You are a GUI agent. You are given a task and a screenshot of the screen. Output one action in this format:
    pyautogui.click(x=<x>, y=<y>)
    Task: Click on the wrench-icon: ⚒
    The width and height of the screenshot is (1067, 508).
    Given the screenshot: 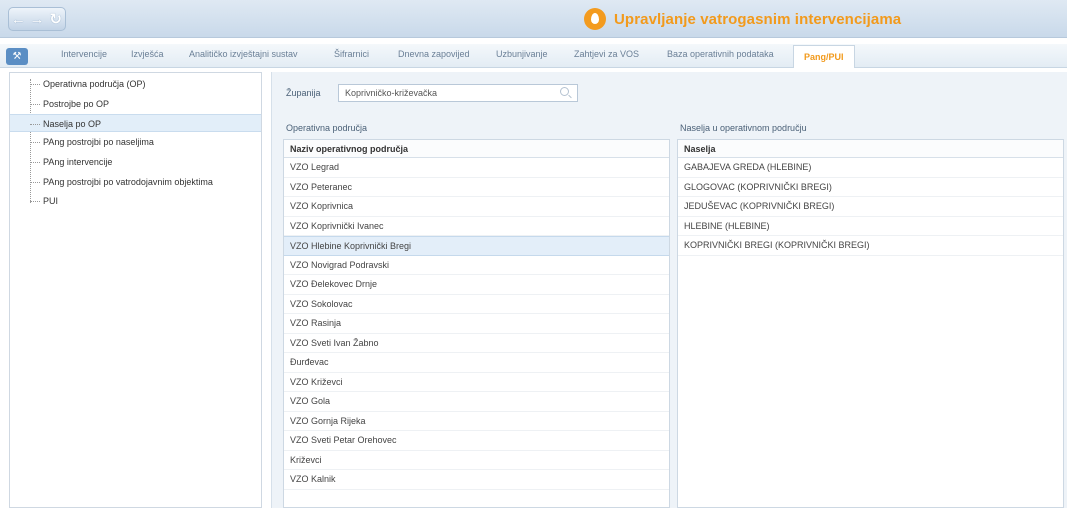 What is the action you would take?
    pyautogui.click(x=17, y=56)
    